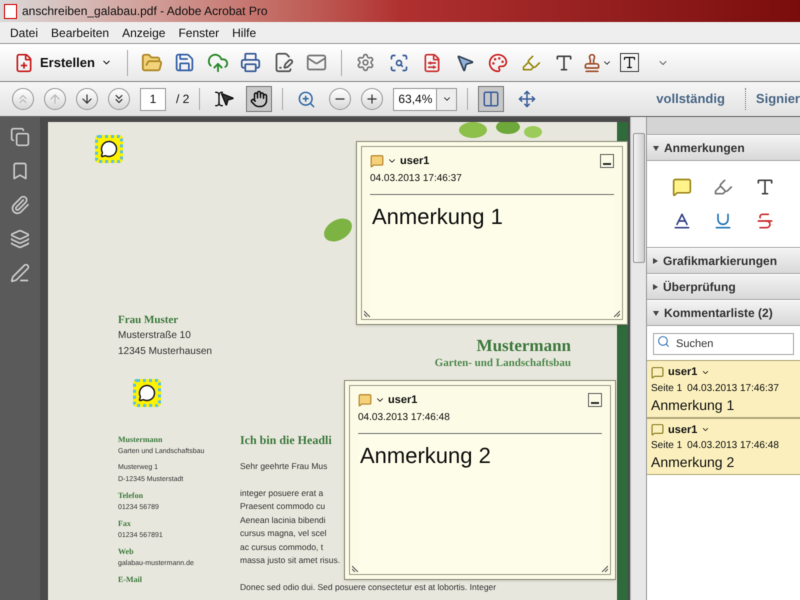  What do you see at coordinates (765, 187) in the screenshot?
I see `text-icon` at bounding box center [765, 187].